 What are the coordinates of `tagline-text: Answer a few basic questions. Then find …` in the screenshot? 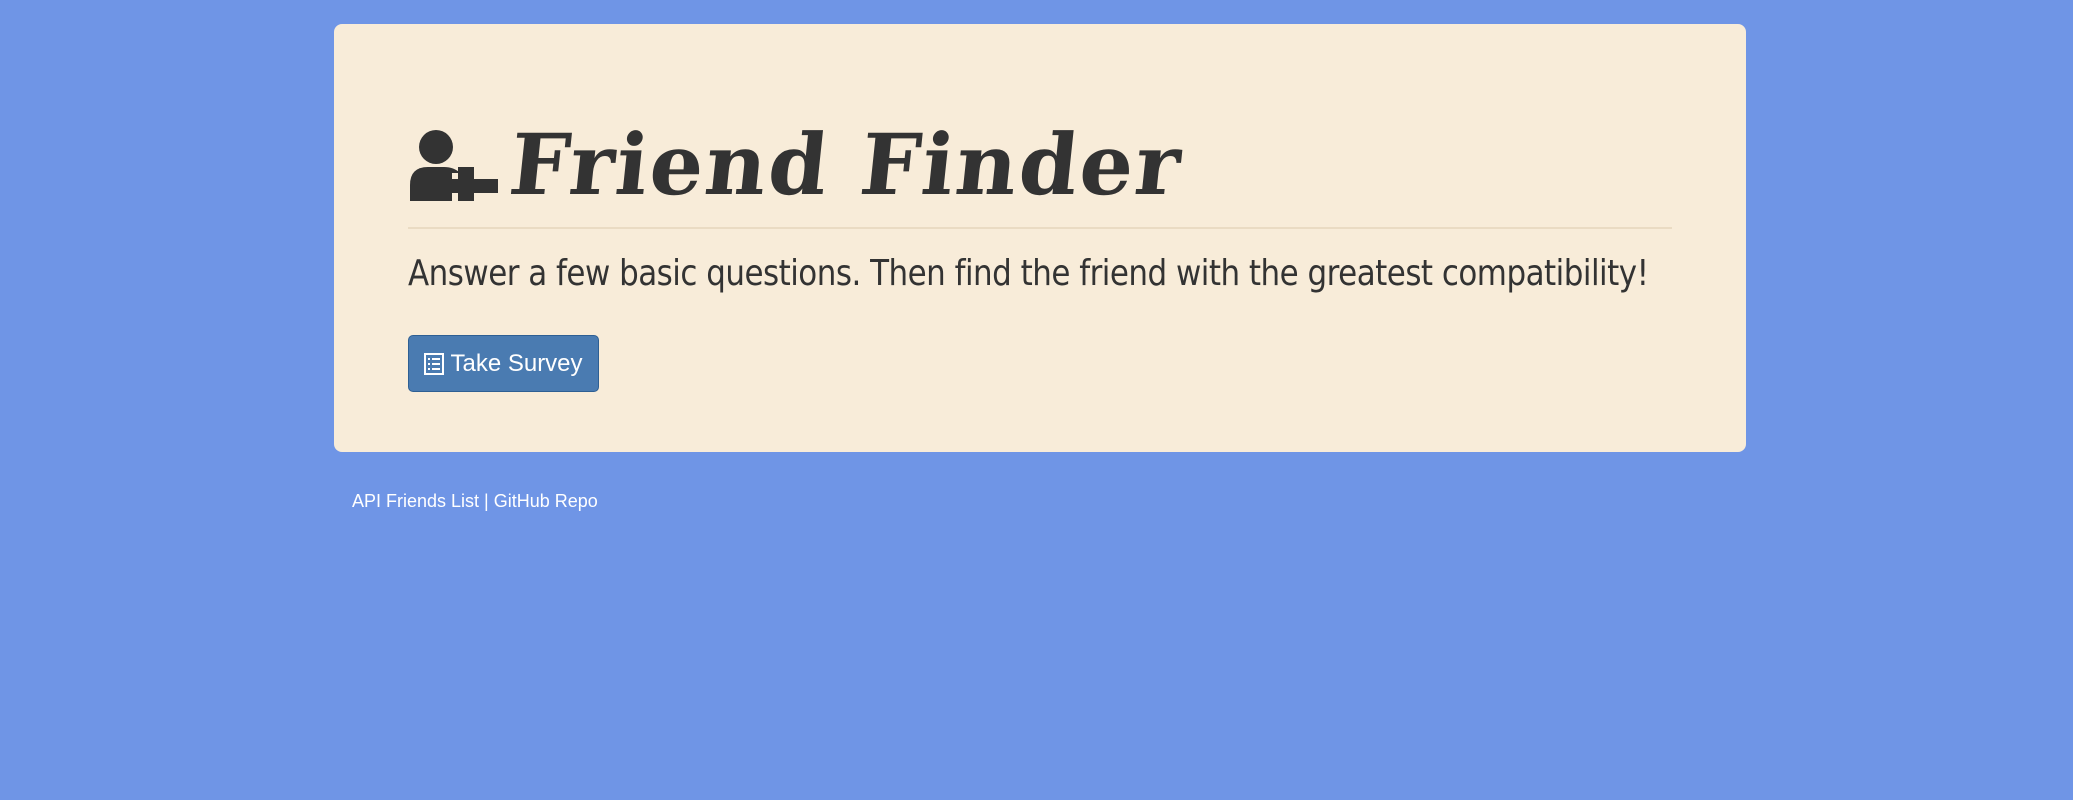 It's located at (1028, 273).